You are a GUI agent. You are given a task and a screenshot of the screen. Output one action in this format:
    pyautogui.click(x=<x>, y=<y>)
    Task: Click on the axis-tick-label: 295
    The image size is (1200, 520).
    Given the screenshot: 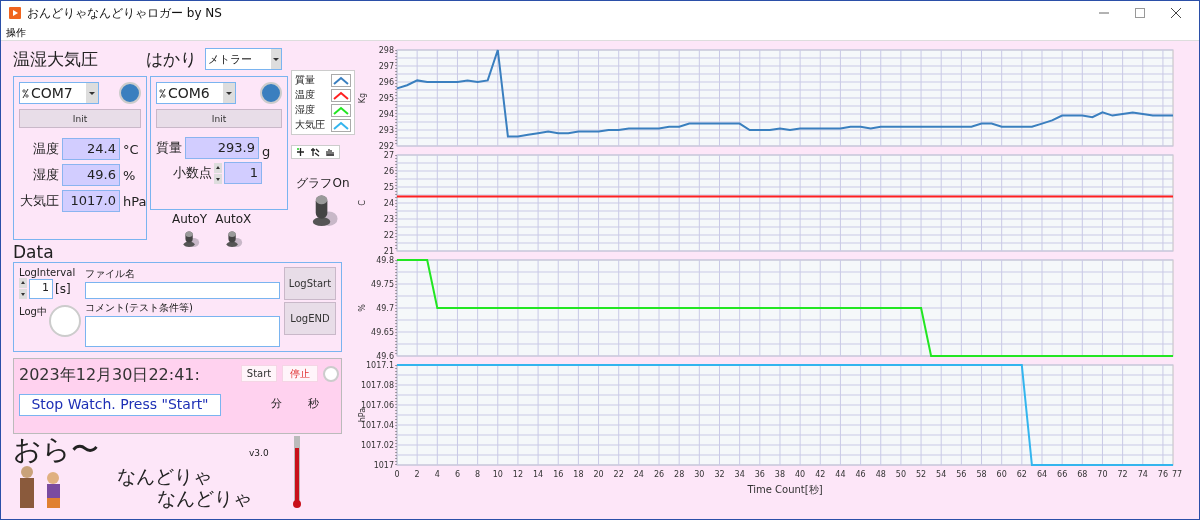 What is the action you would take?
    pyautogui.click(x=386, y=98)
    